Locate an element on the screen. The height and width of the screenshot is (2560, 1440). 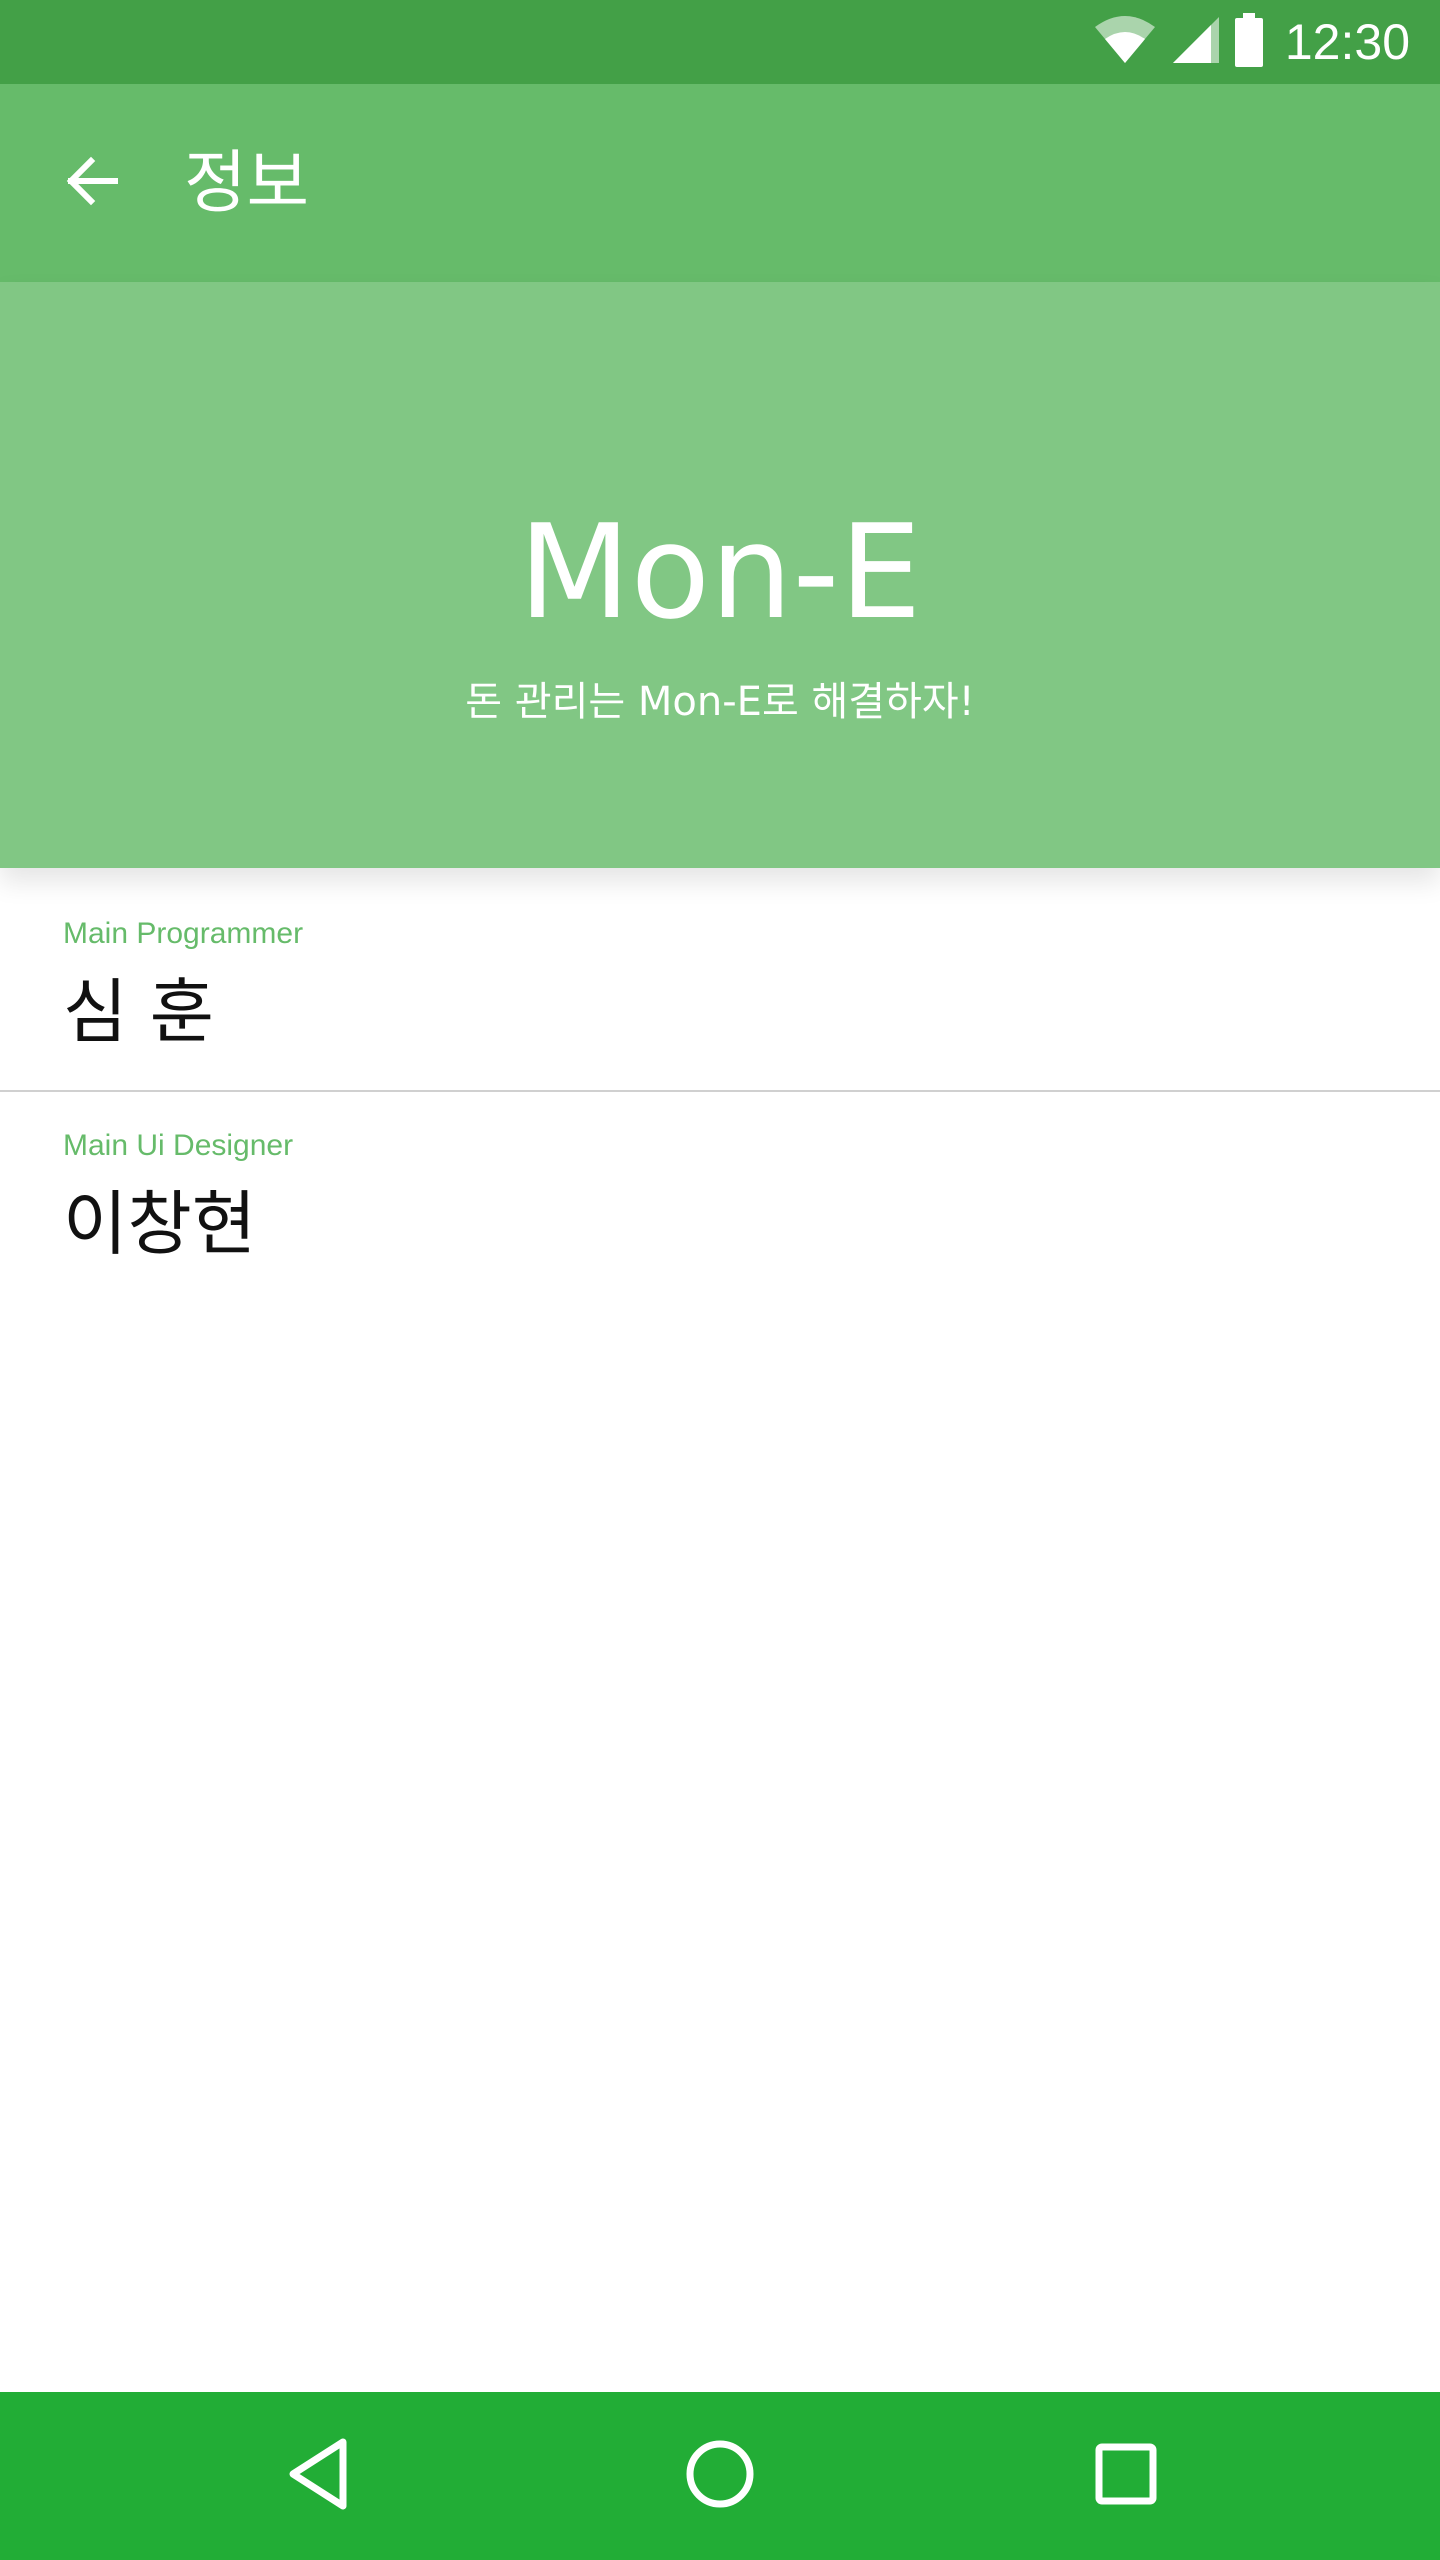
app-slogan: 돈 관리는 Mon-E로 해결하자! is located at coordinates (720, 702).